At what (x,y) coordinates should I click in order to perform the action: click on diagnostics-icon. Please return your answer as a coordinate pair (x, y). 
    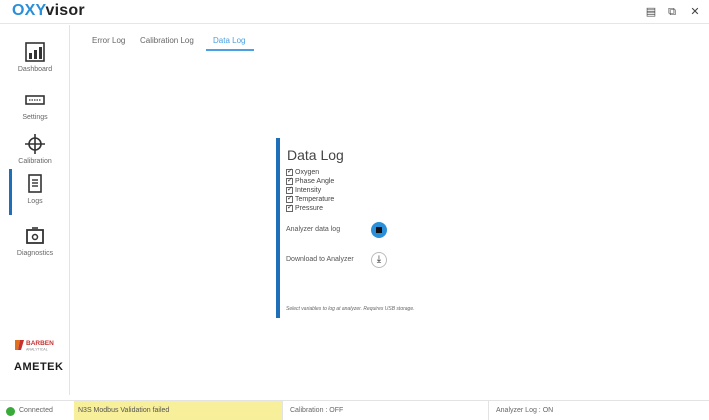
    Looking at the image, I should click on (35, 235).